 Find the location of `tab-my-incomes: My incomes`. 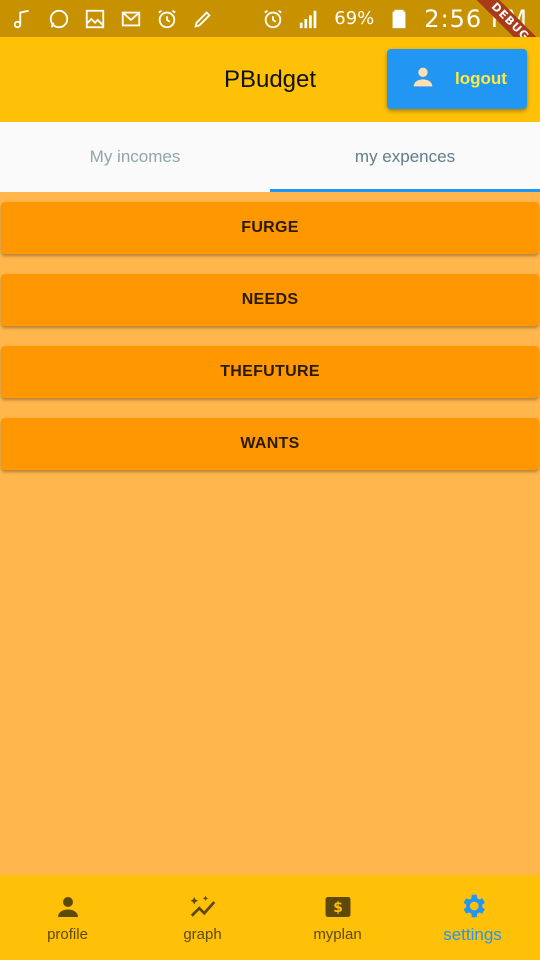

tab-my-incomes: My incomes is located at coordinates (135, 157).